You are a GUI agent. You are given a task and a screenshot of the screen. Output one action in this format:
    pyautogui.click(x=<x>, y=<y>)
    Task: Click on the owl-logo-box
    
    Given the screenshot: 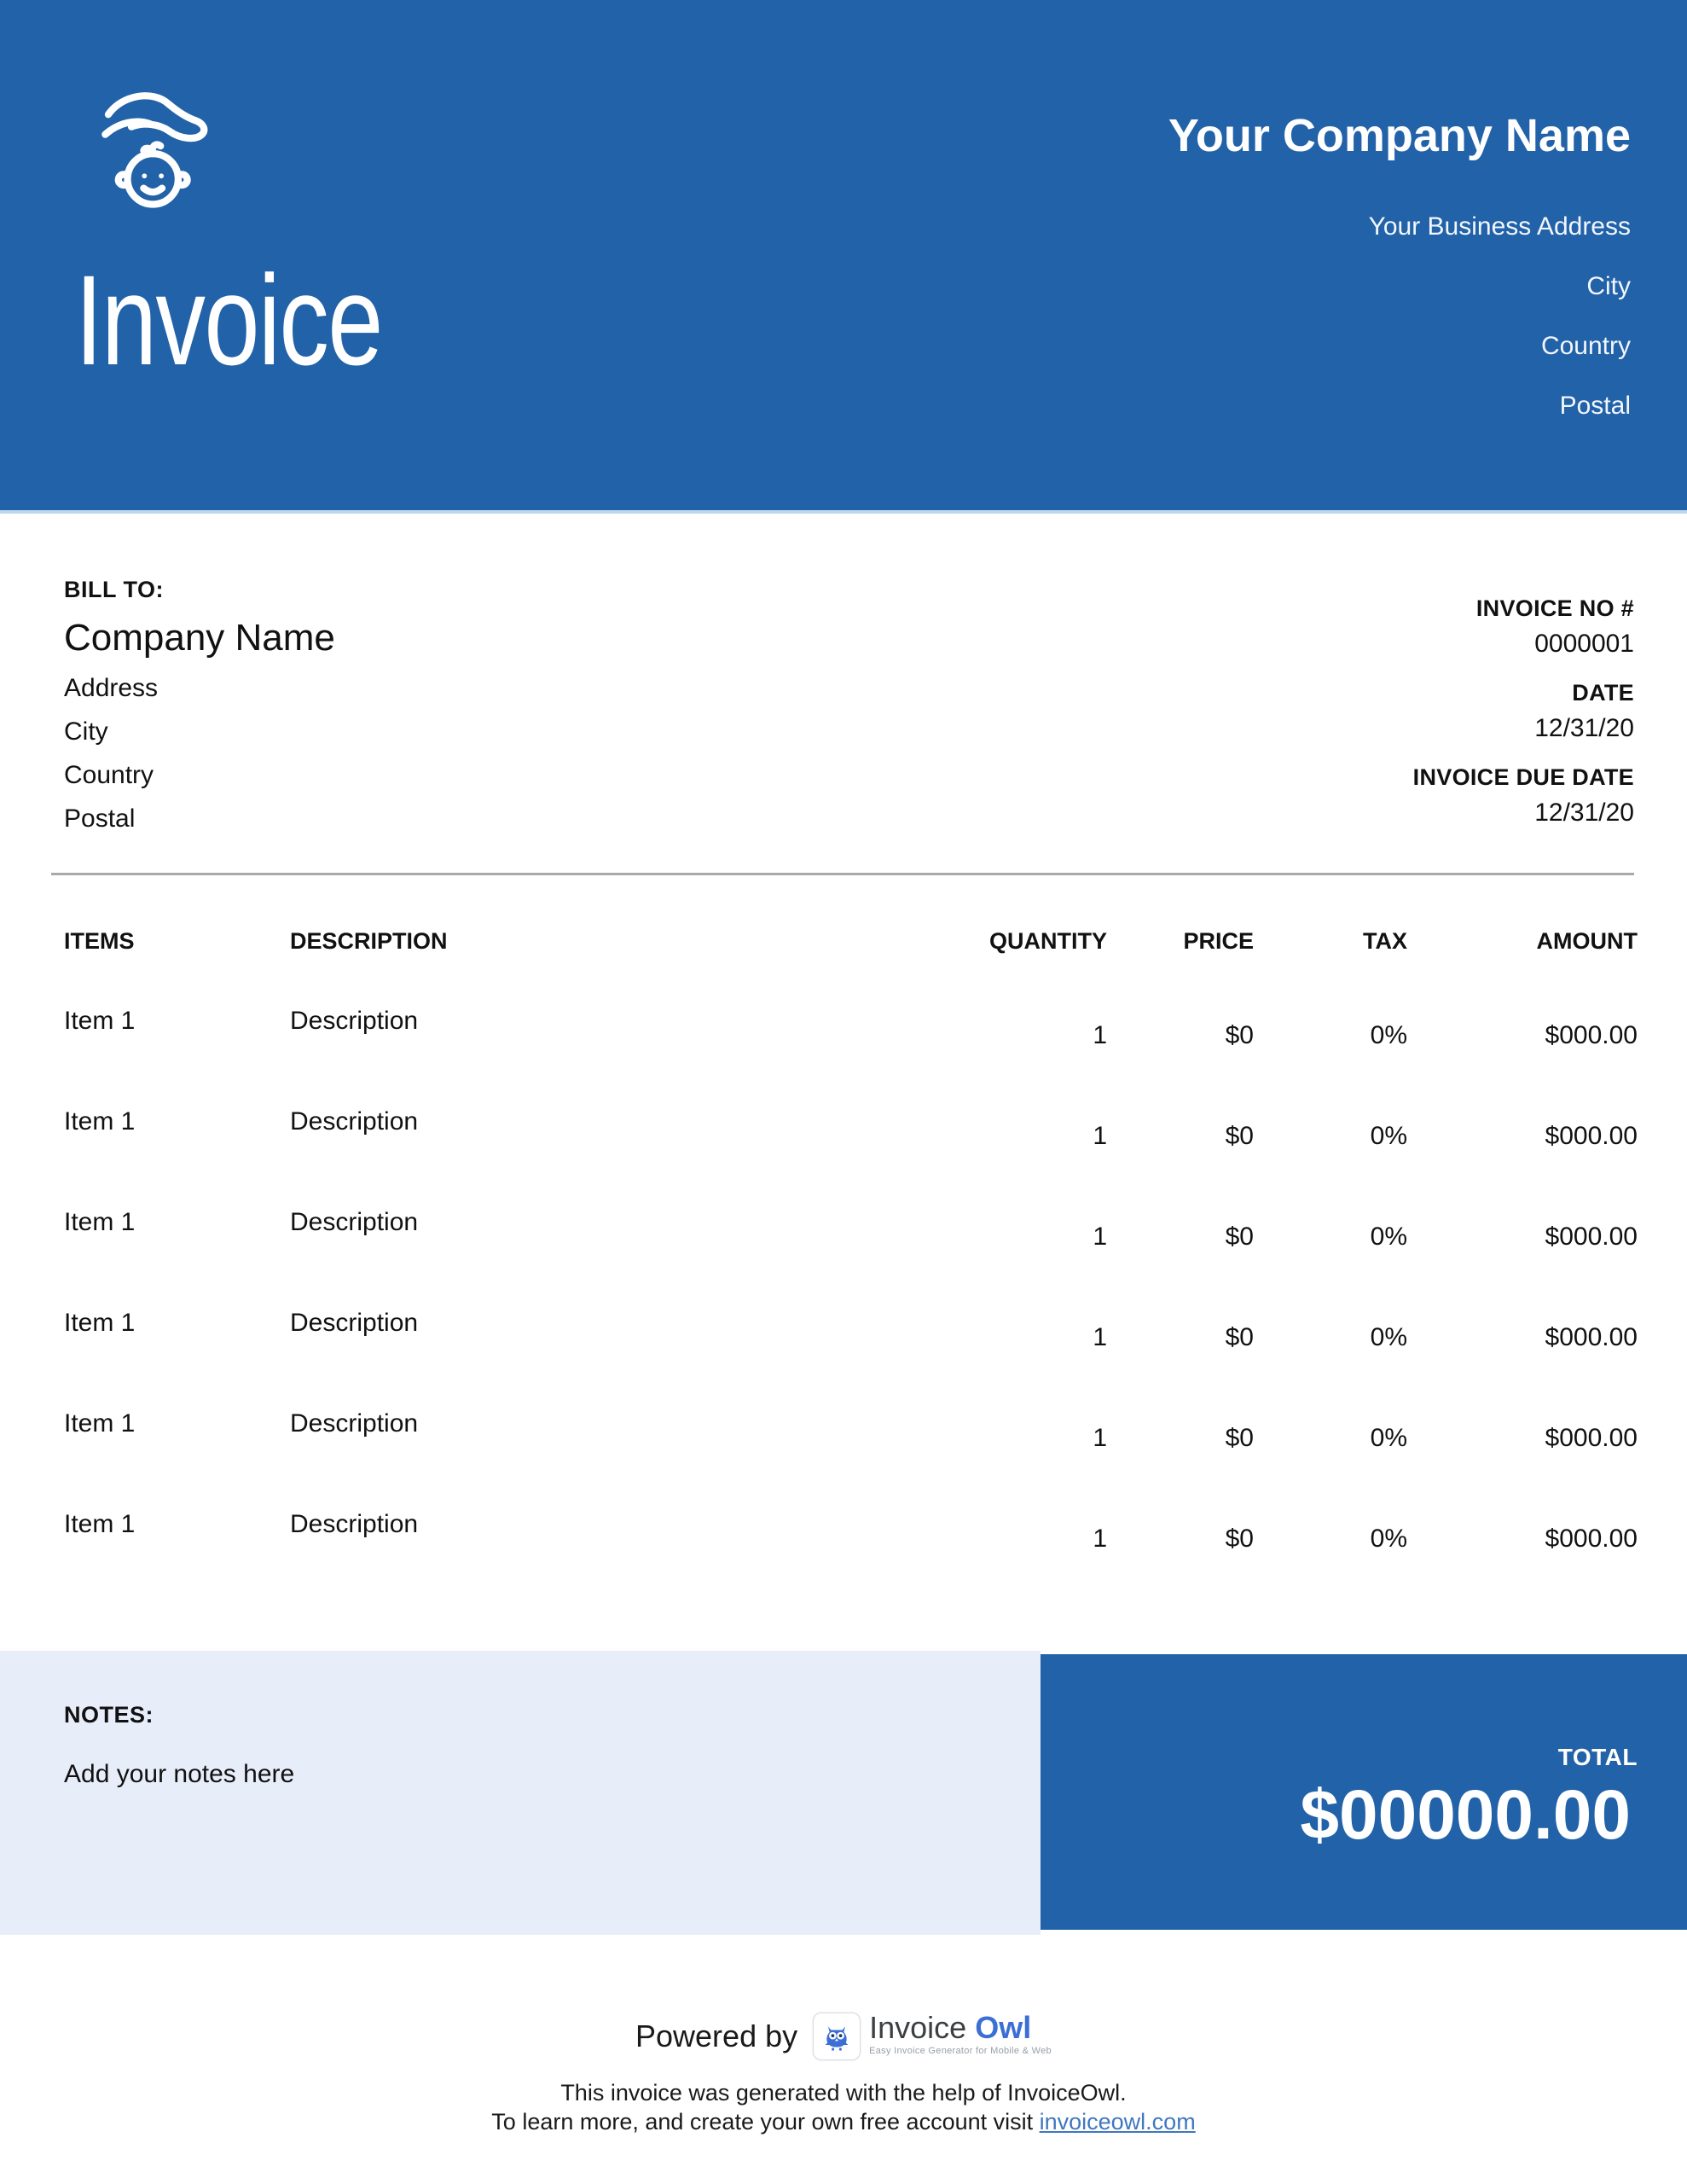 What is the action you would take?
    pyautogui.click(x=837, y=2037)
    